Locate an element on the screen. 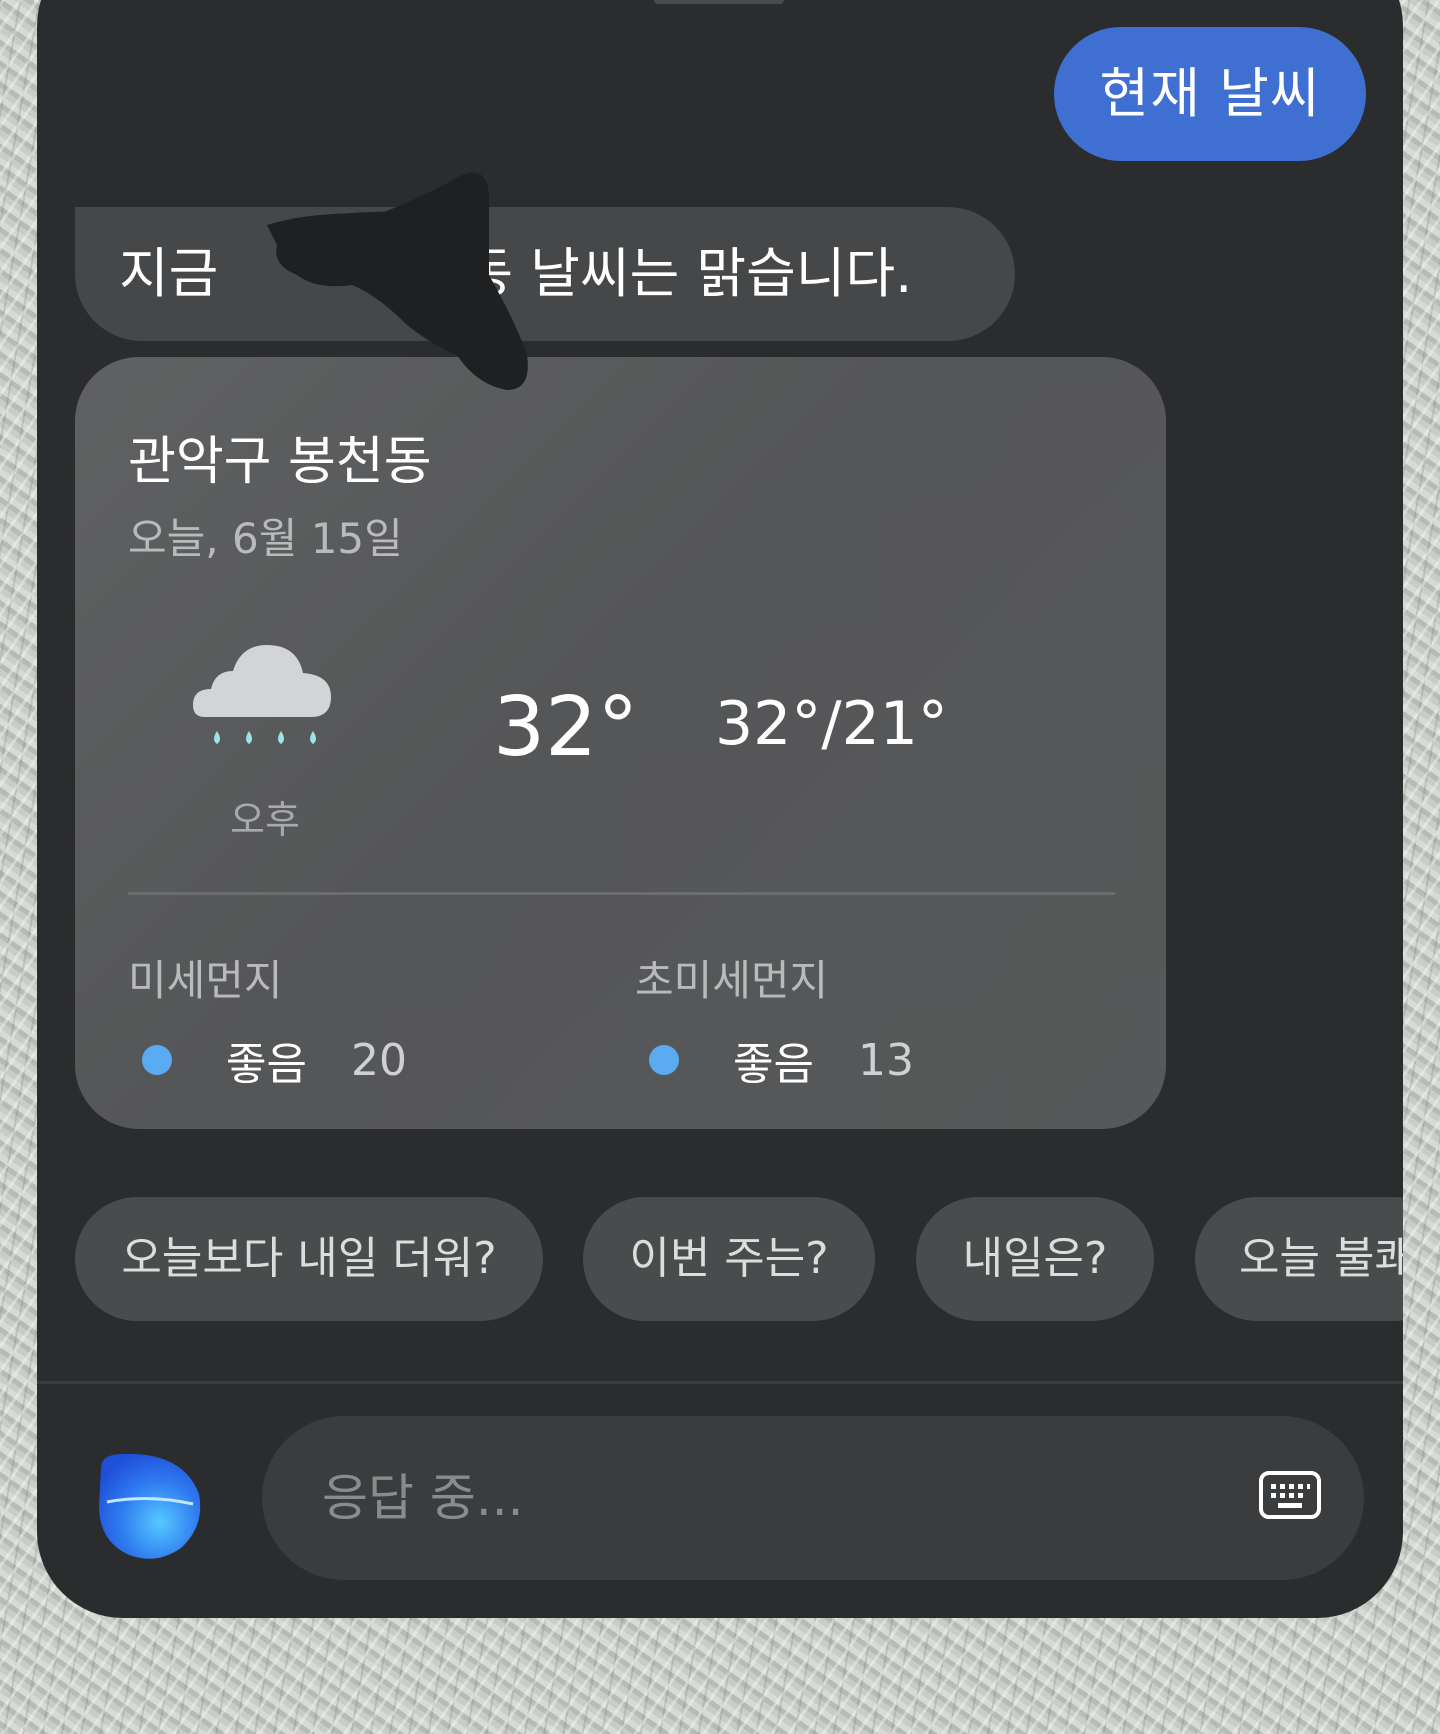 Image resolution: width=1440 pixels, height=1734 pixels. fine-dust-title: 미세먼지 is located at coordinates (205, 980).